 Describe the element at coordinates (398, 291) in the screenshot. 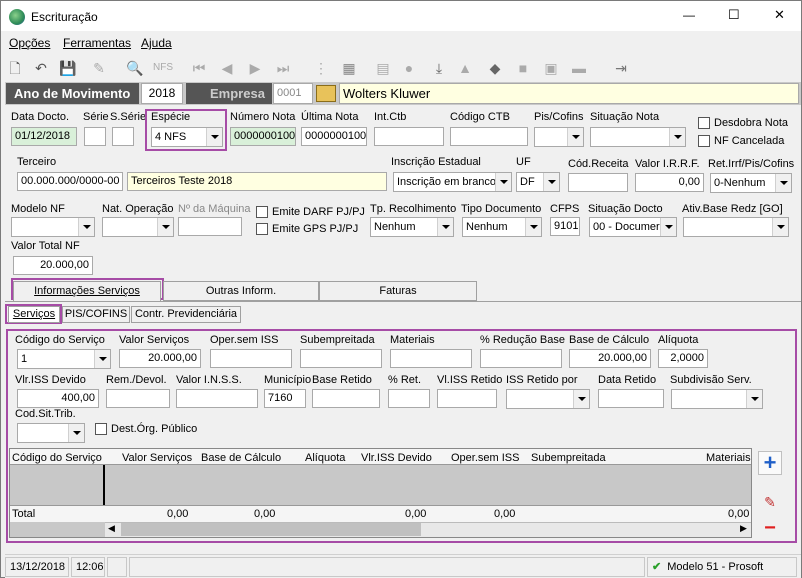

I see `tab-faturas: Faturas` at that location.